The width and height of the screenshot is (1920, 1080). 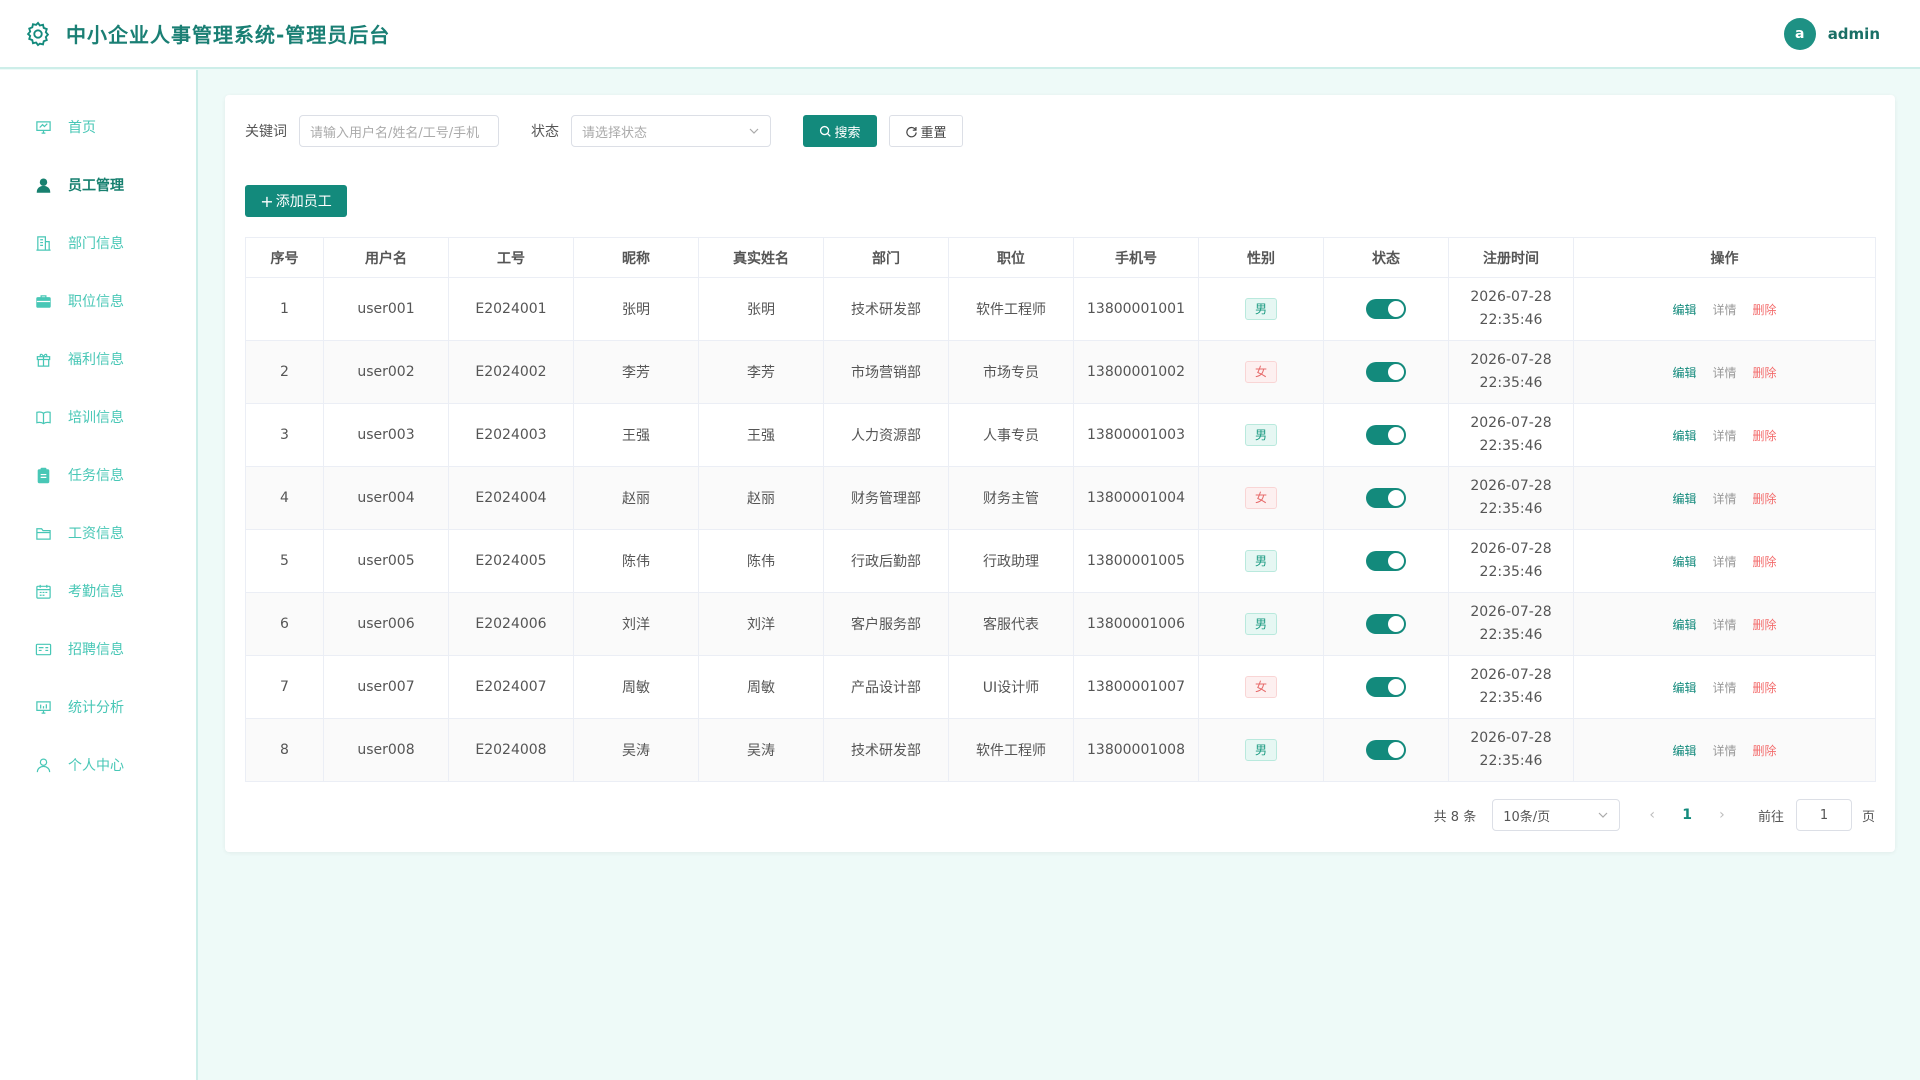 I want to click on gender-tag: 女, so click(x=1261, y=372).